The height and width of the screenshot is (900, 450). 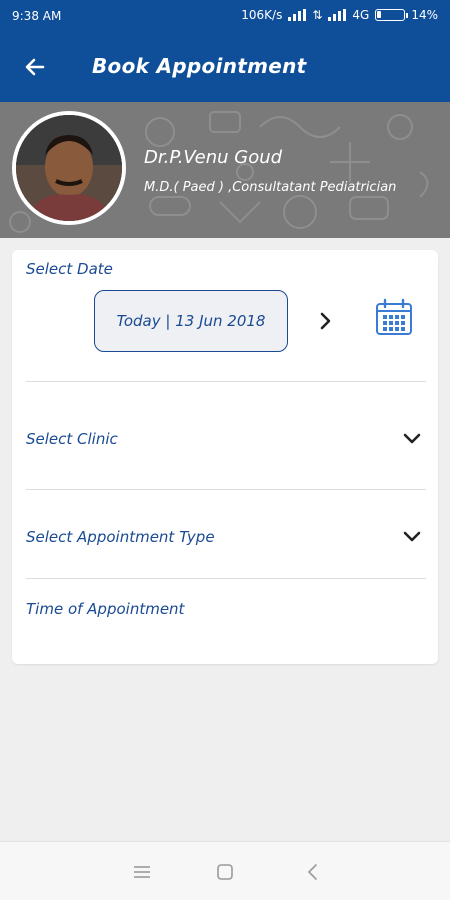 I want to click on home-button, so click(x=225, y=872).